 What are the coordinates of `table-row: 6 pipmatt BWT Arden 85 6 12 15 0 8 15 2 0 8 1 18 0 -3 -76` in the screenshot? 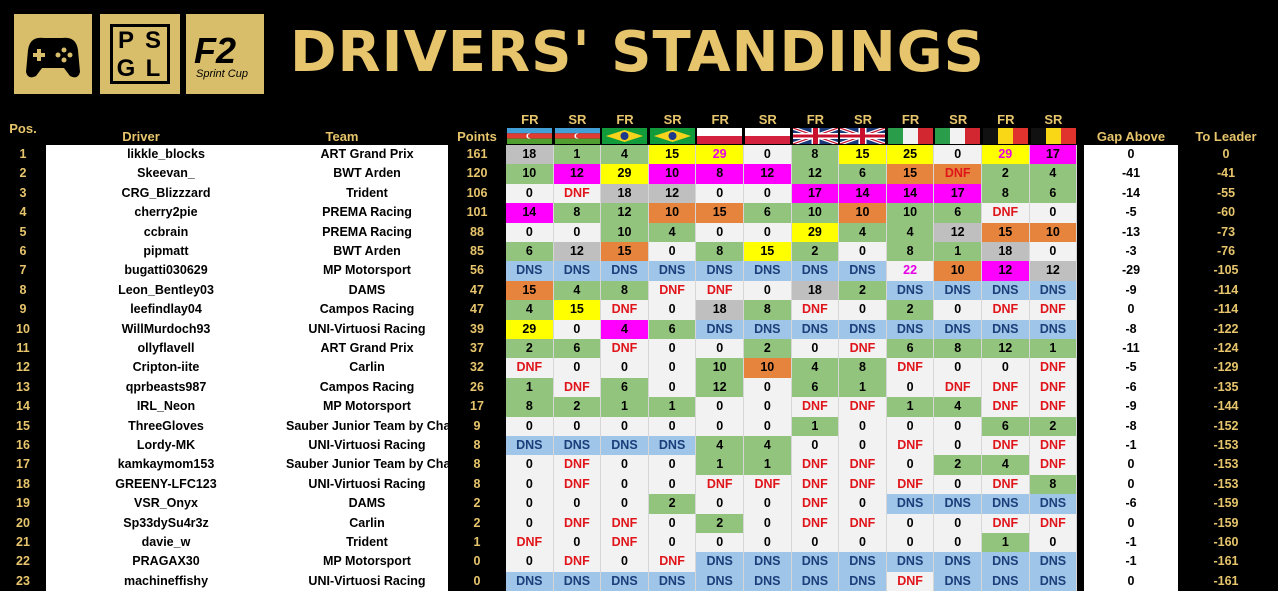 It's located at (639, 252).